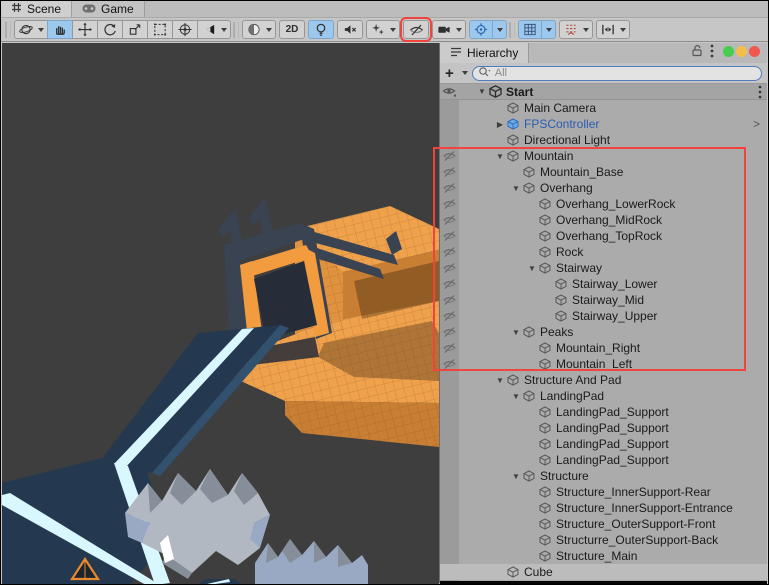  Describe the element at coordinates (576, 29) in the screenshot. I see `snap-increment` at that location.